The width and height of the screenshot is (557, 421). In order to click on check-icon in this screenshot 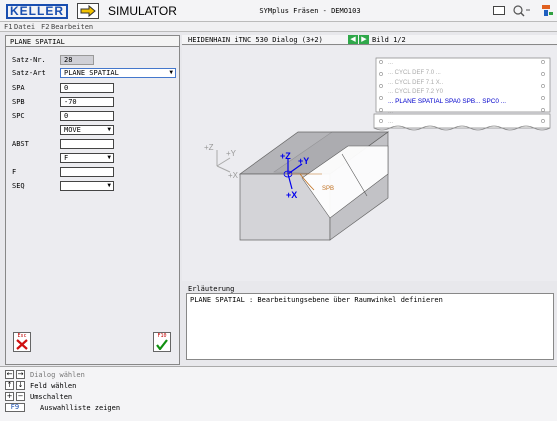, I will do `click(162, 345)`.